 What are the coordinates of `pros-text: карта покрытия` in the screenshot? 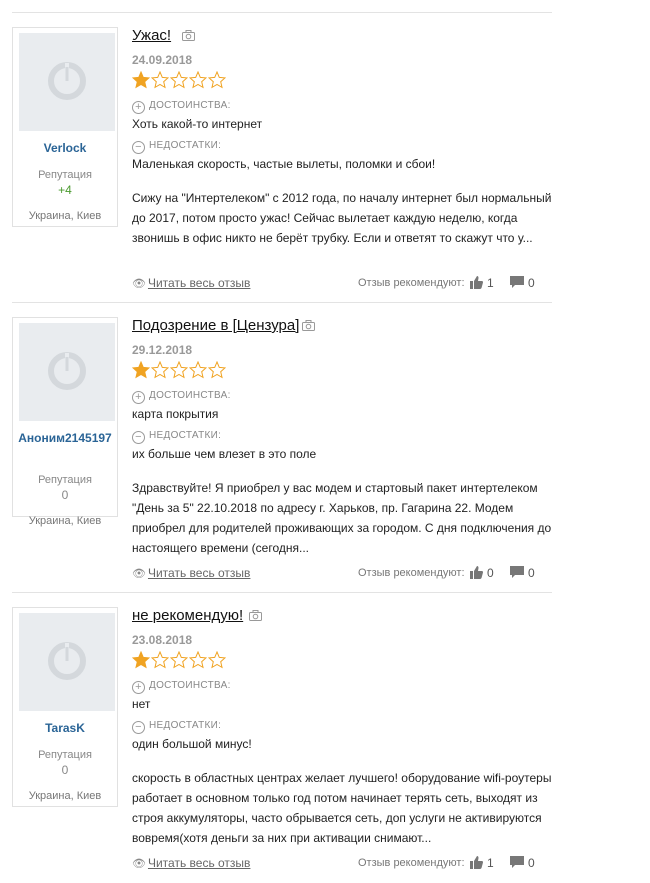 It's located at (175, 414).